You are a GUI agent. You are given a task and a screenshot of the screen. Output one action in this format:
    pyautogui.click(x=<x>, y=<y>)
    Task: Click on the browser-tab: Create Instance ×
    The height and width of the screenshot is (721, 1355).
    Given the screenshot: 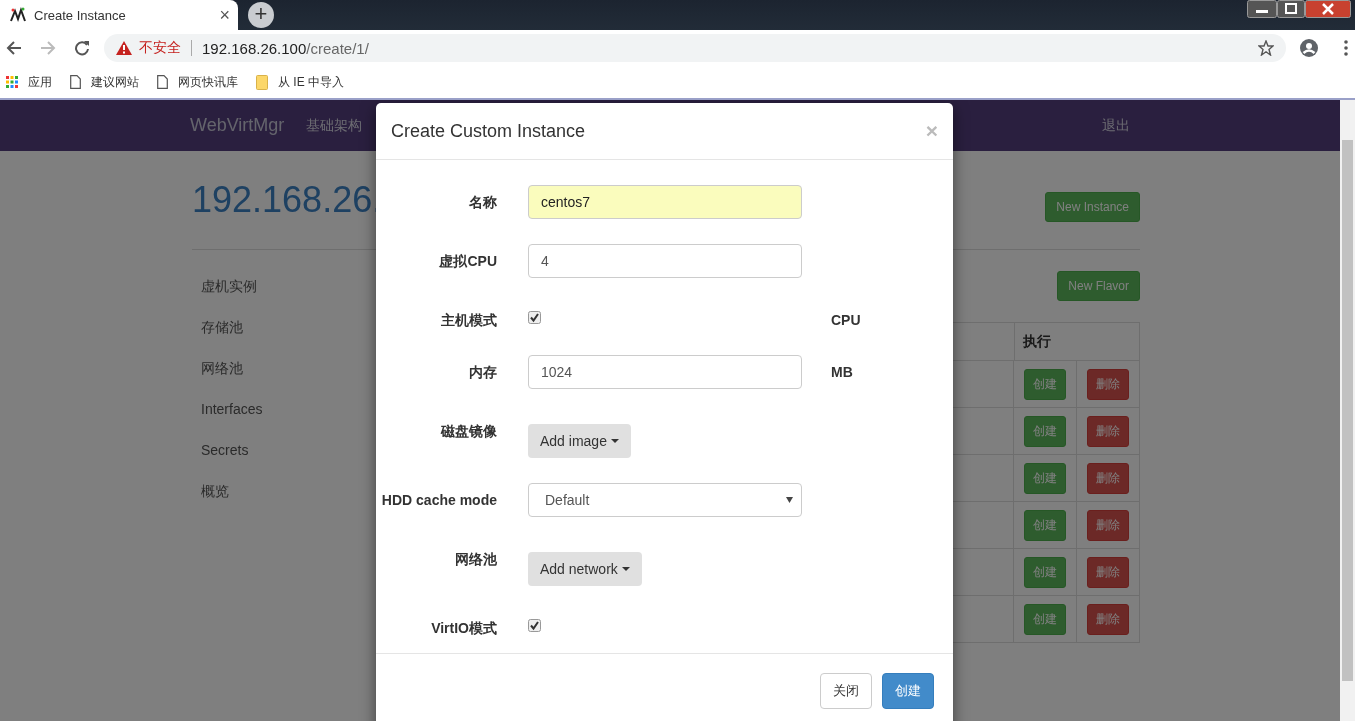 What is the action you would take?
    pyautogui.click(x=119, y=15)
    